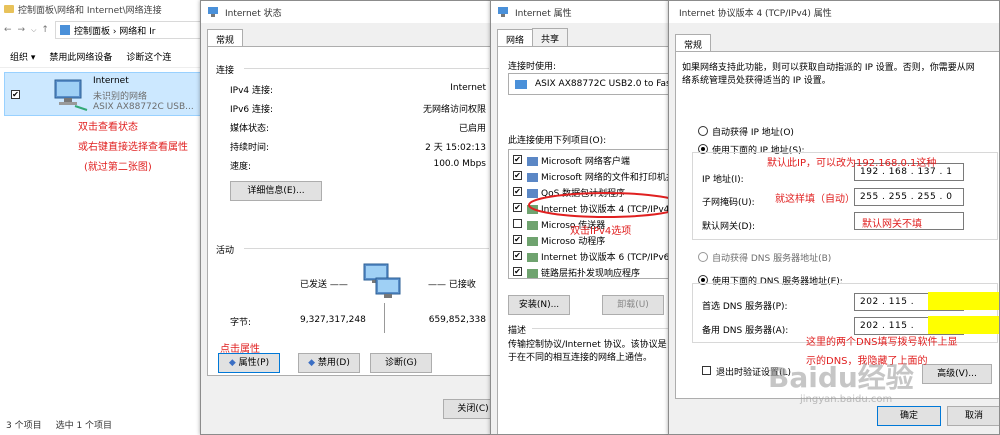 The image size is (1000, 435). What do you see at coordinates (841, 377) in the screenshot?
I see `watermark-brand: Baidu经验` at bounding box center [841, 377].